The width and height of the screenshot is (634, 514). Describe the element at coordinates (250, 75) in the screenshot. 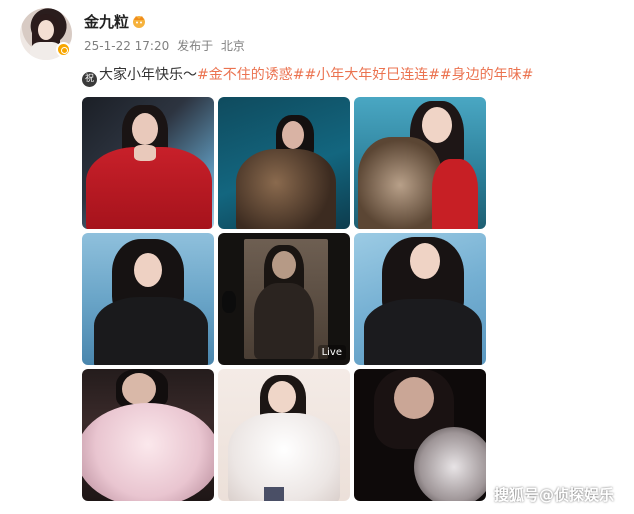

I see `hashtag-link: #金不住的诱惑#` at that location.